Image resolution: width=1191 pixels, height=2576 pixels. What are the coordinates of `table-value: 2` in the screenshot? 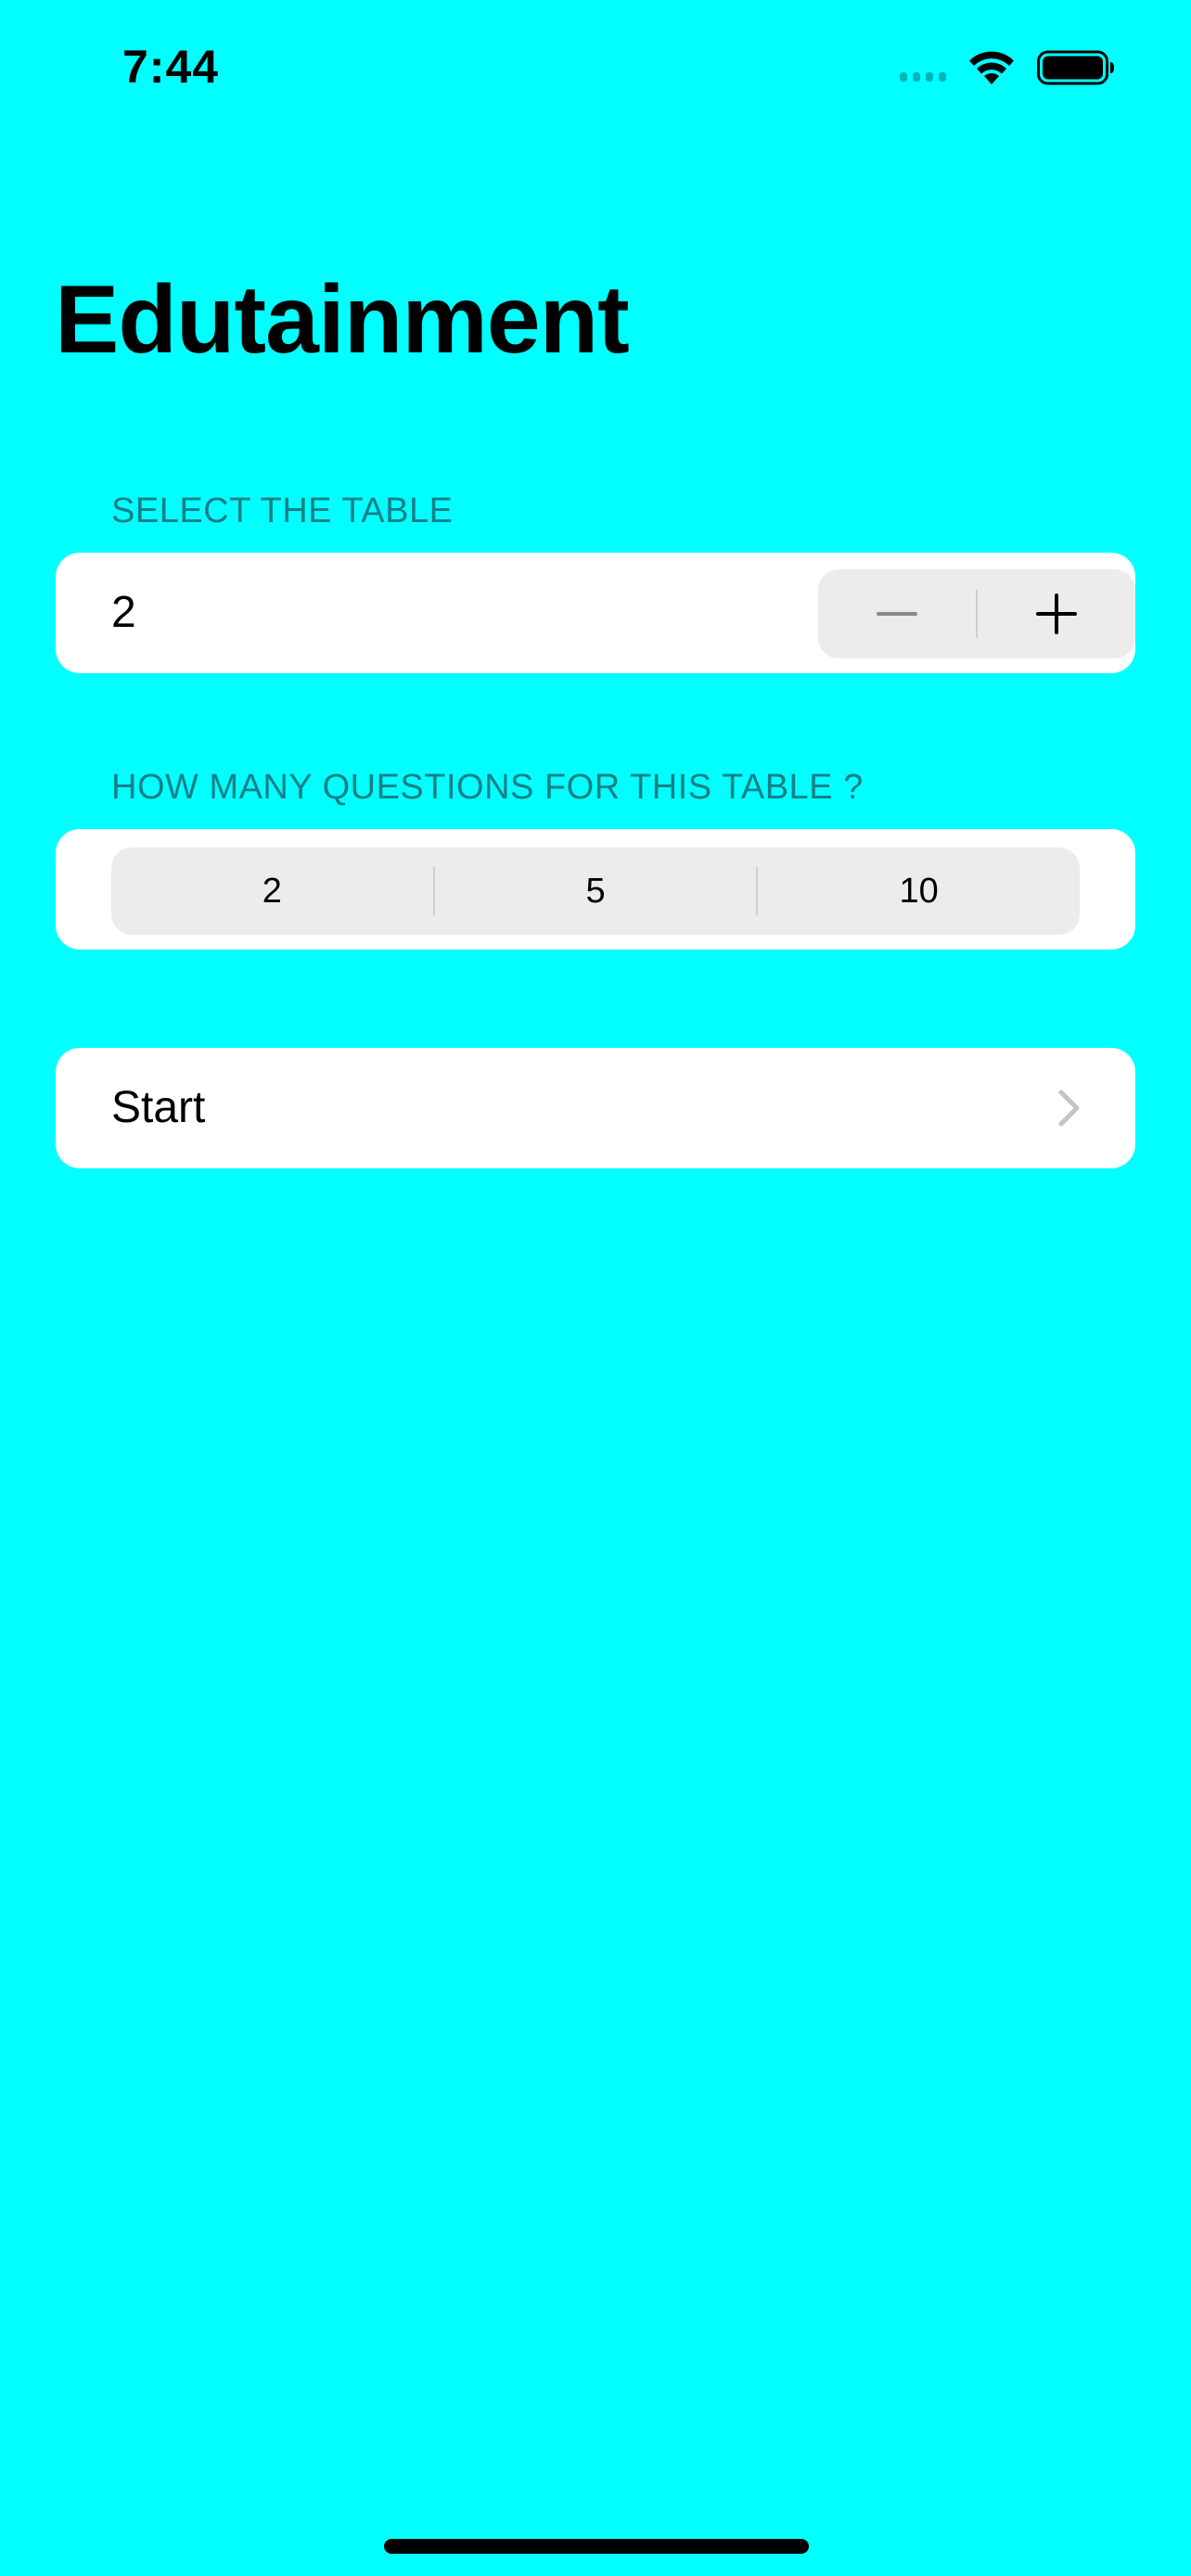 It's located at (123, 612).